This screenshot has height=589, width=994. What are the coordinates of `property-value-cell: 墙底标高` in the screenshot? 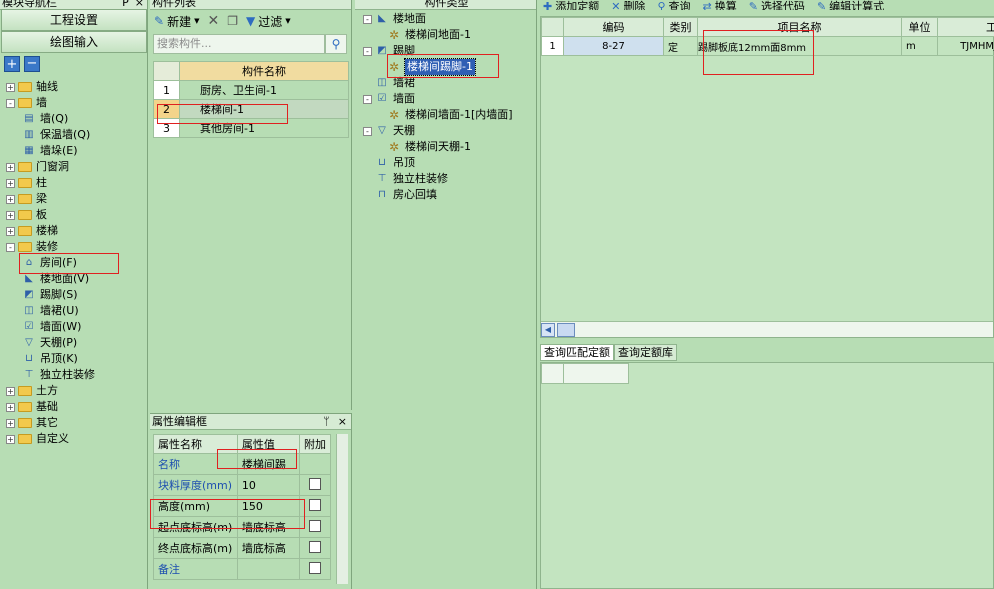 It's located at (268, 548).